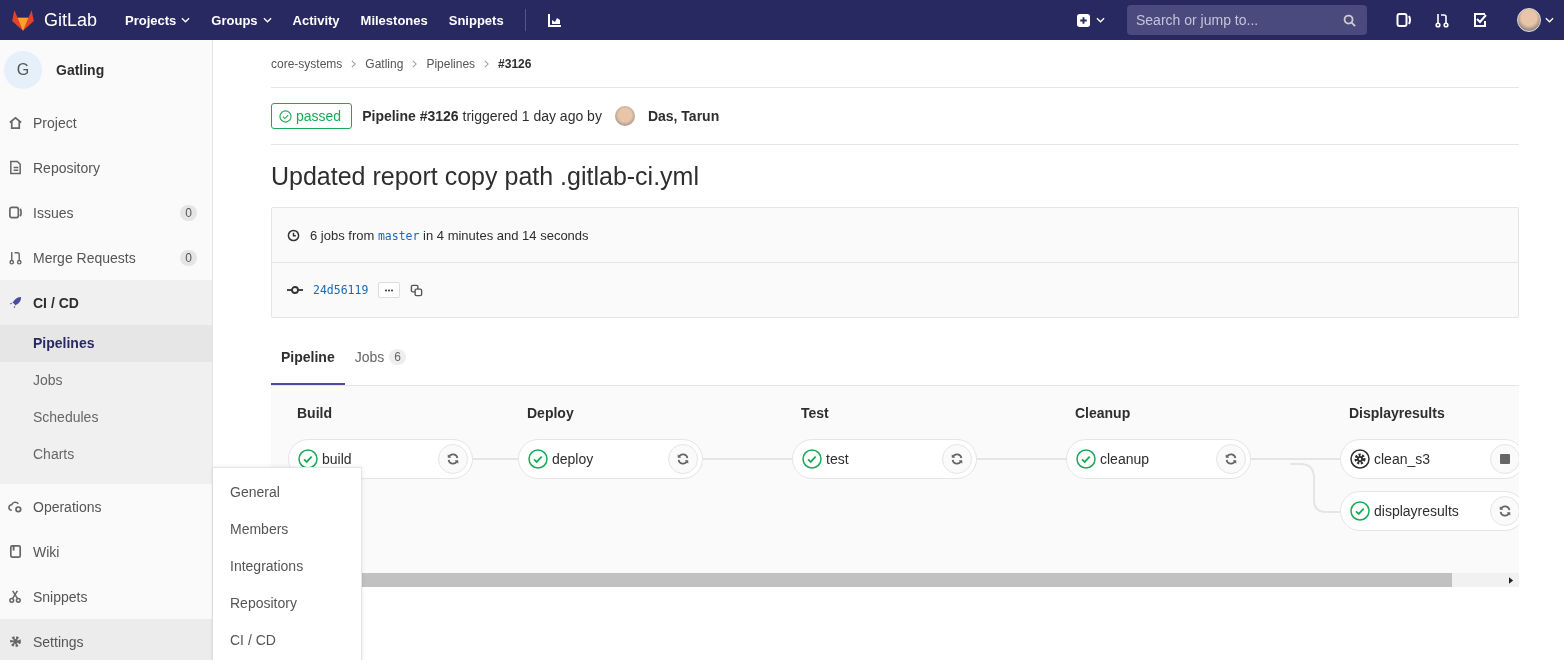 The image size is (1564, 660). I want to click on cloud-icon, so click(15, 506).